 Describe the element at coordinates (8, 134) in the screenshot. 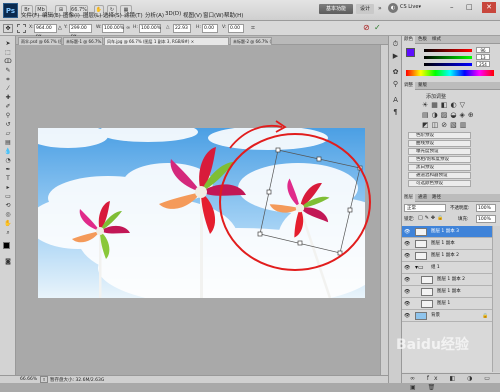

I see `eraser-tool-icon: ▱` at that location.